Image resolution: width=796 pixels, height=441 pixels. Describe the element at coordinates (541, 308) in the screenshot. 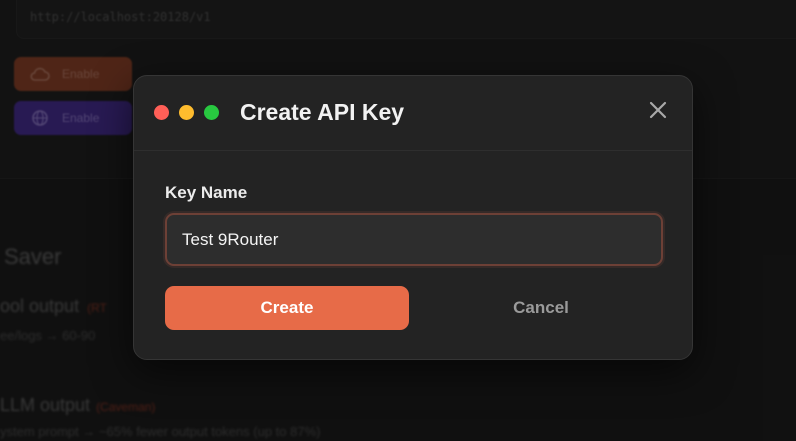

I see `cancel-button: Cancel` at that location.